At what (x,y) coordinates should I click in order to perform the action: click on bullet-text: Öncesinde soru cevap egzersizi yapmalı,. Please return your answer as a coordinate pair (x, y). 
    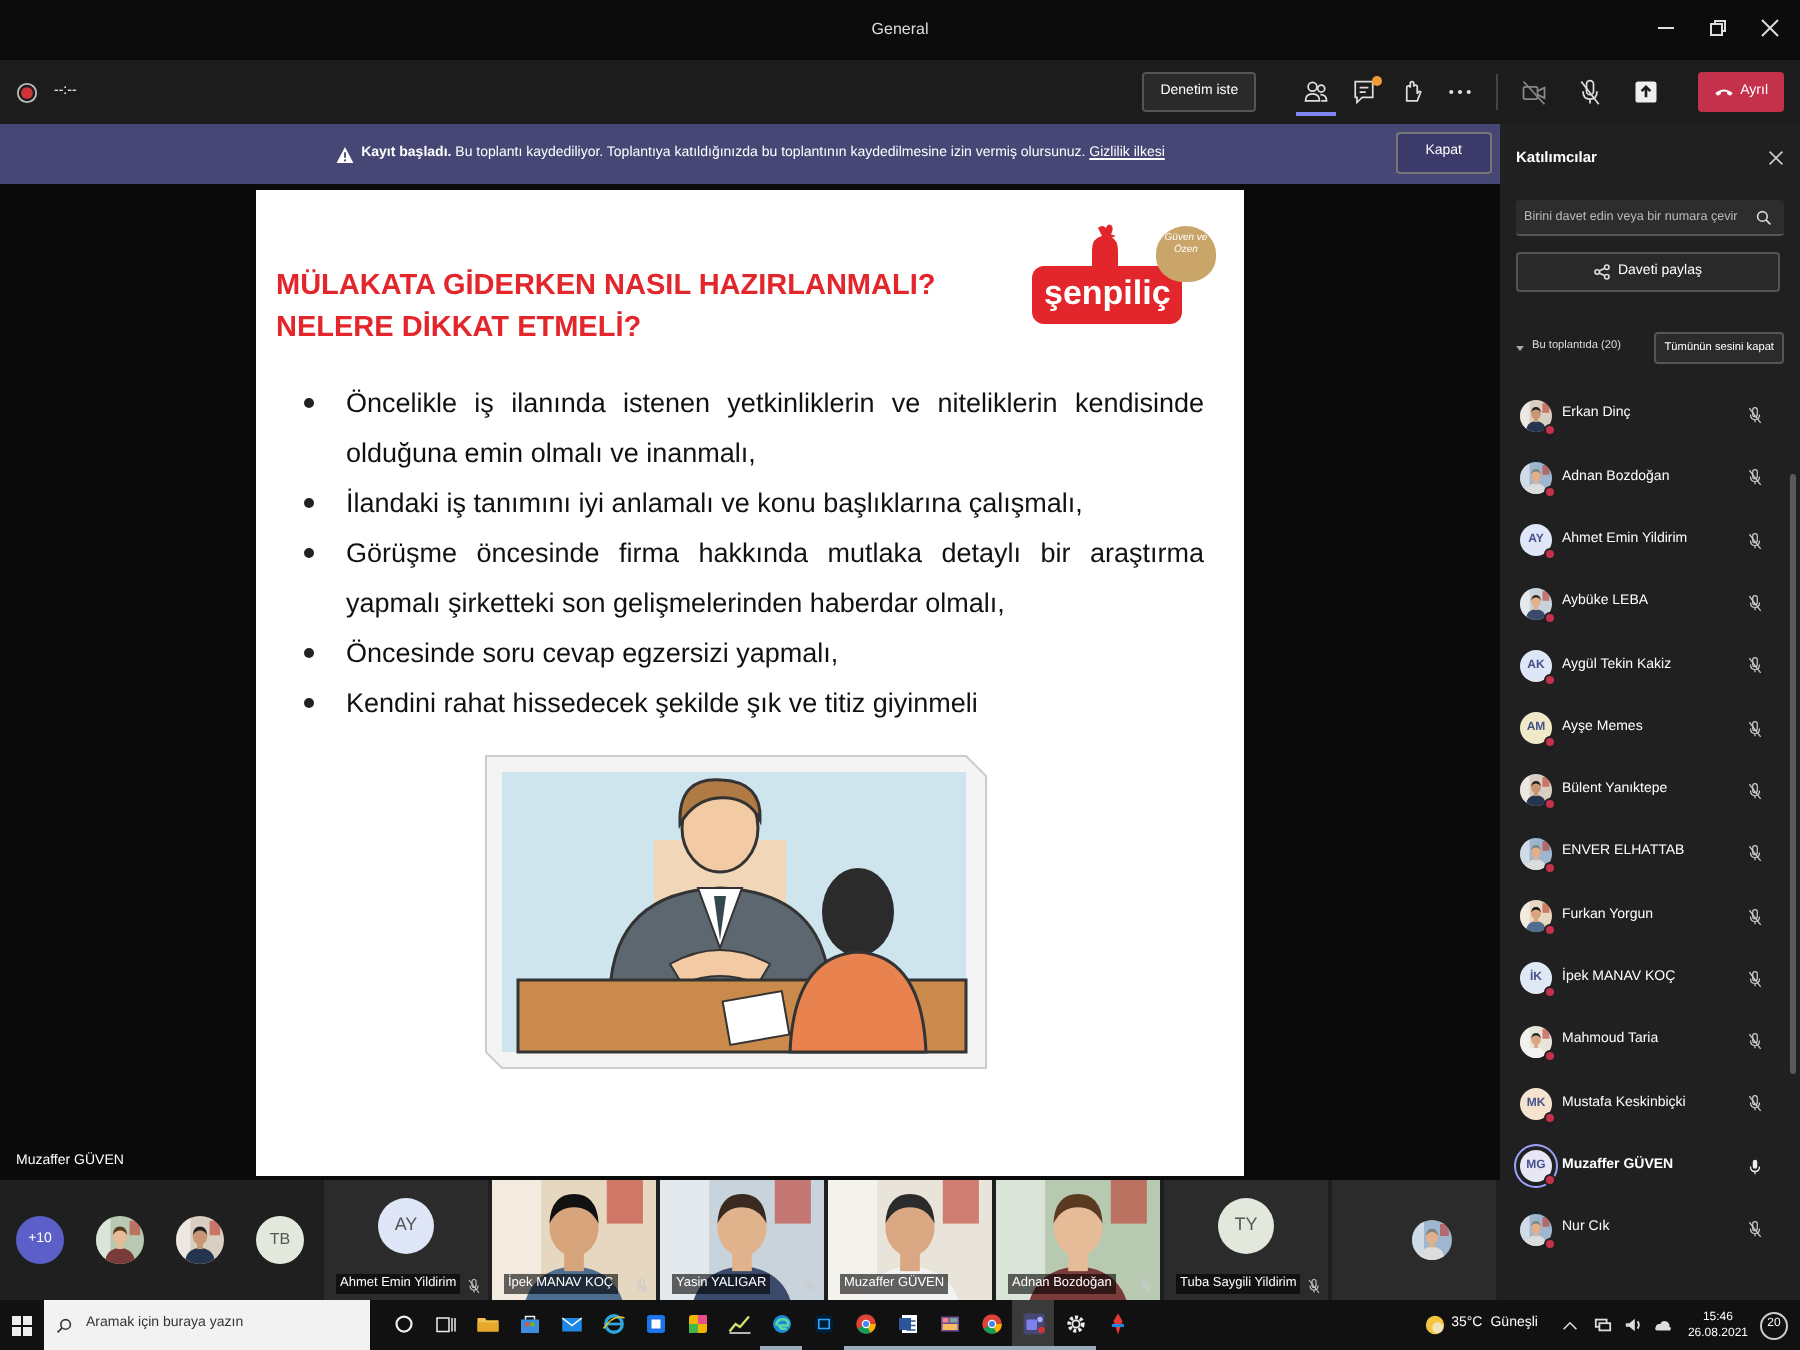
    Looking at the image, I should click on (593, 653).